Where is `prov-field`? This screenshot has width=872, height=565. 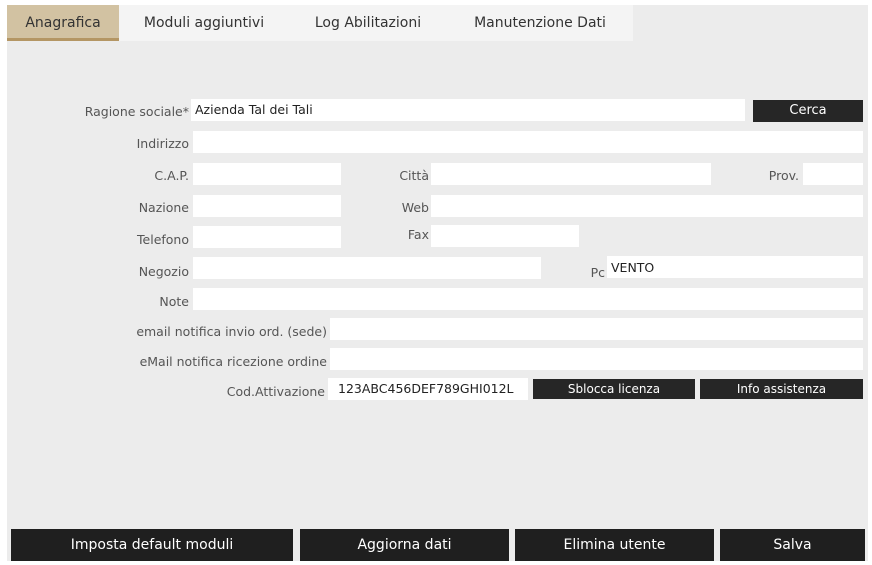
prov-field is located at coordinates (833, 174).